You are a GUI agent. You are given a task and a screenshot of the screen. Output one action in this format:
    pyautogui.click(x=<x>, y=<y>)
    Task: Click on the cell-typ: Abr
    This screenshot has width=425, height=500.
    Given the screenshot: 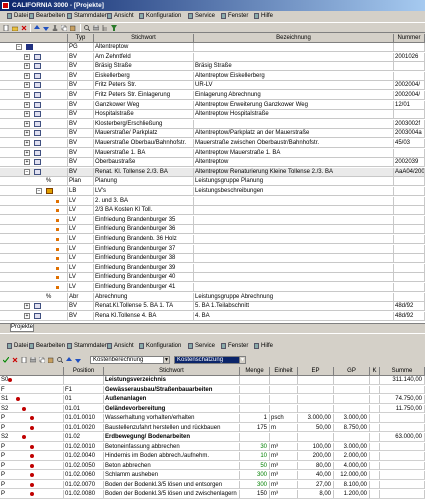 What is the action you would take?
    pyautogui.click(x=81, y=297)
    